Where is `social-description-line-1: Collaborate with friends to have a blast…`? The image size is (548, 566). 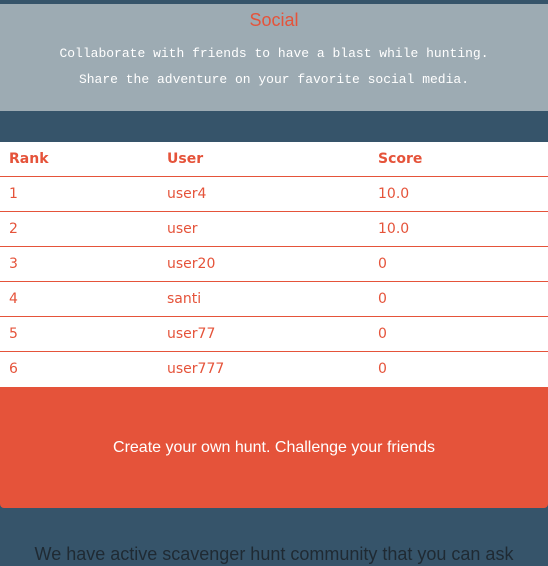
social-description-line-1: Collaborate with friends to have a blast… is located at coordinates (274, 53).